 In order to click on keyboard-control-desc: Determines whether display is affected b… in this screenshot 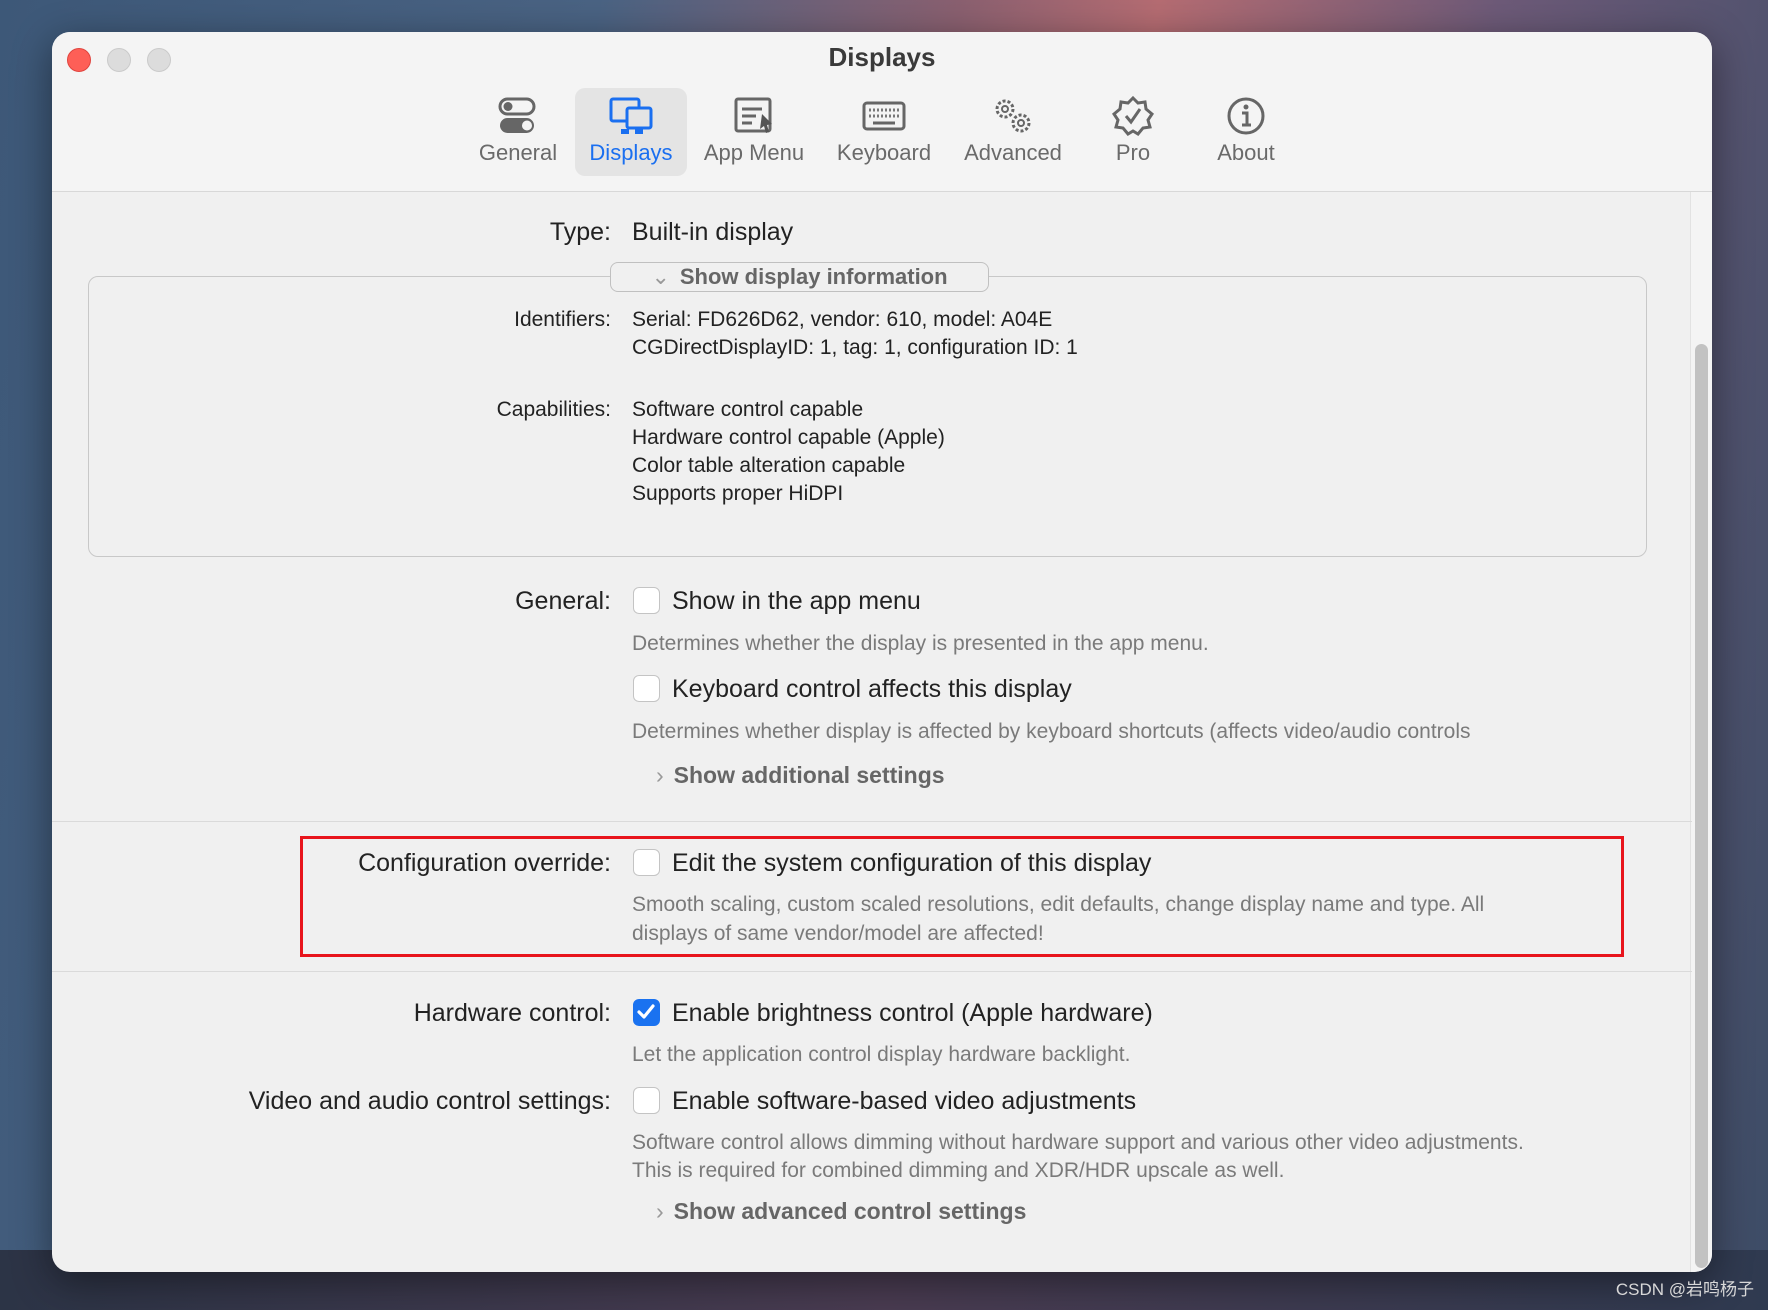, I will do `click(1051, 731)`.